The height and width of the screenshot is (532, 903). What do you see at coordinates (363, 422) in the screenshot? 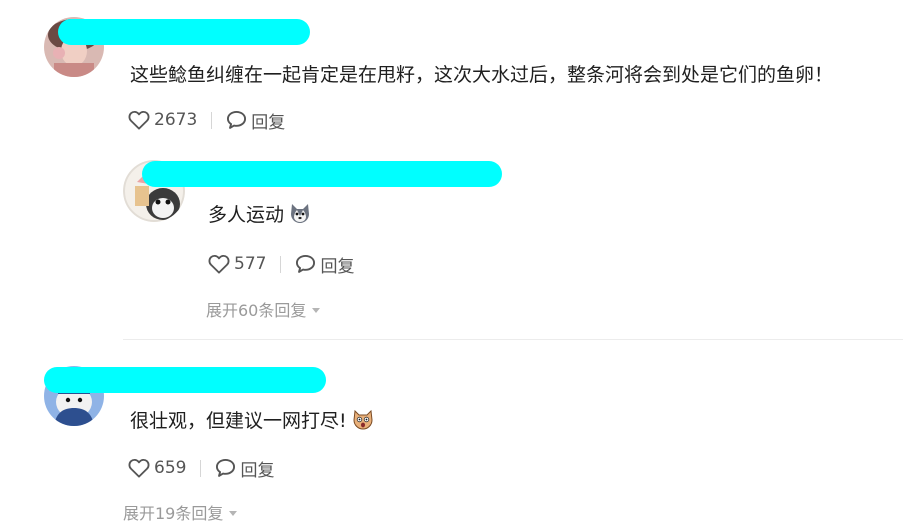
I see `shocked-cat-emoji` at bounding box center [363, 422].